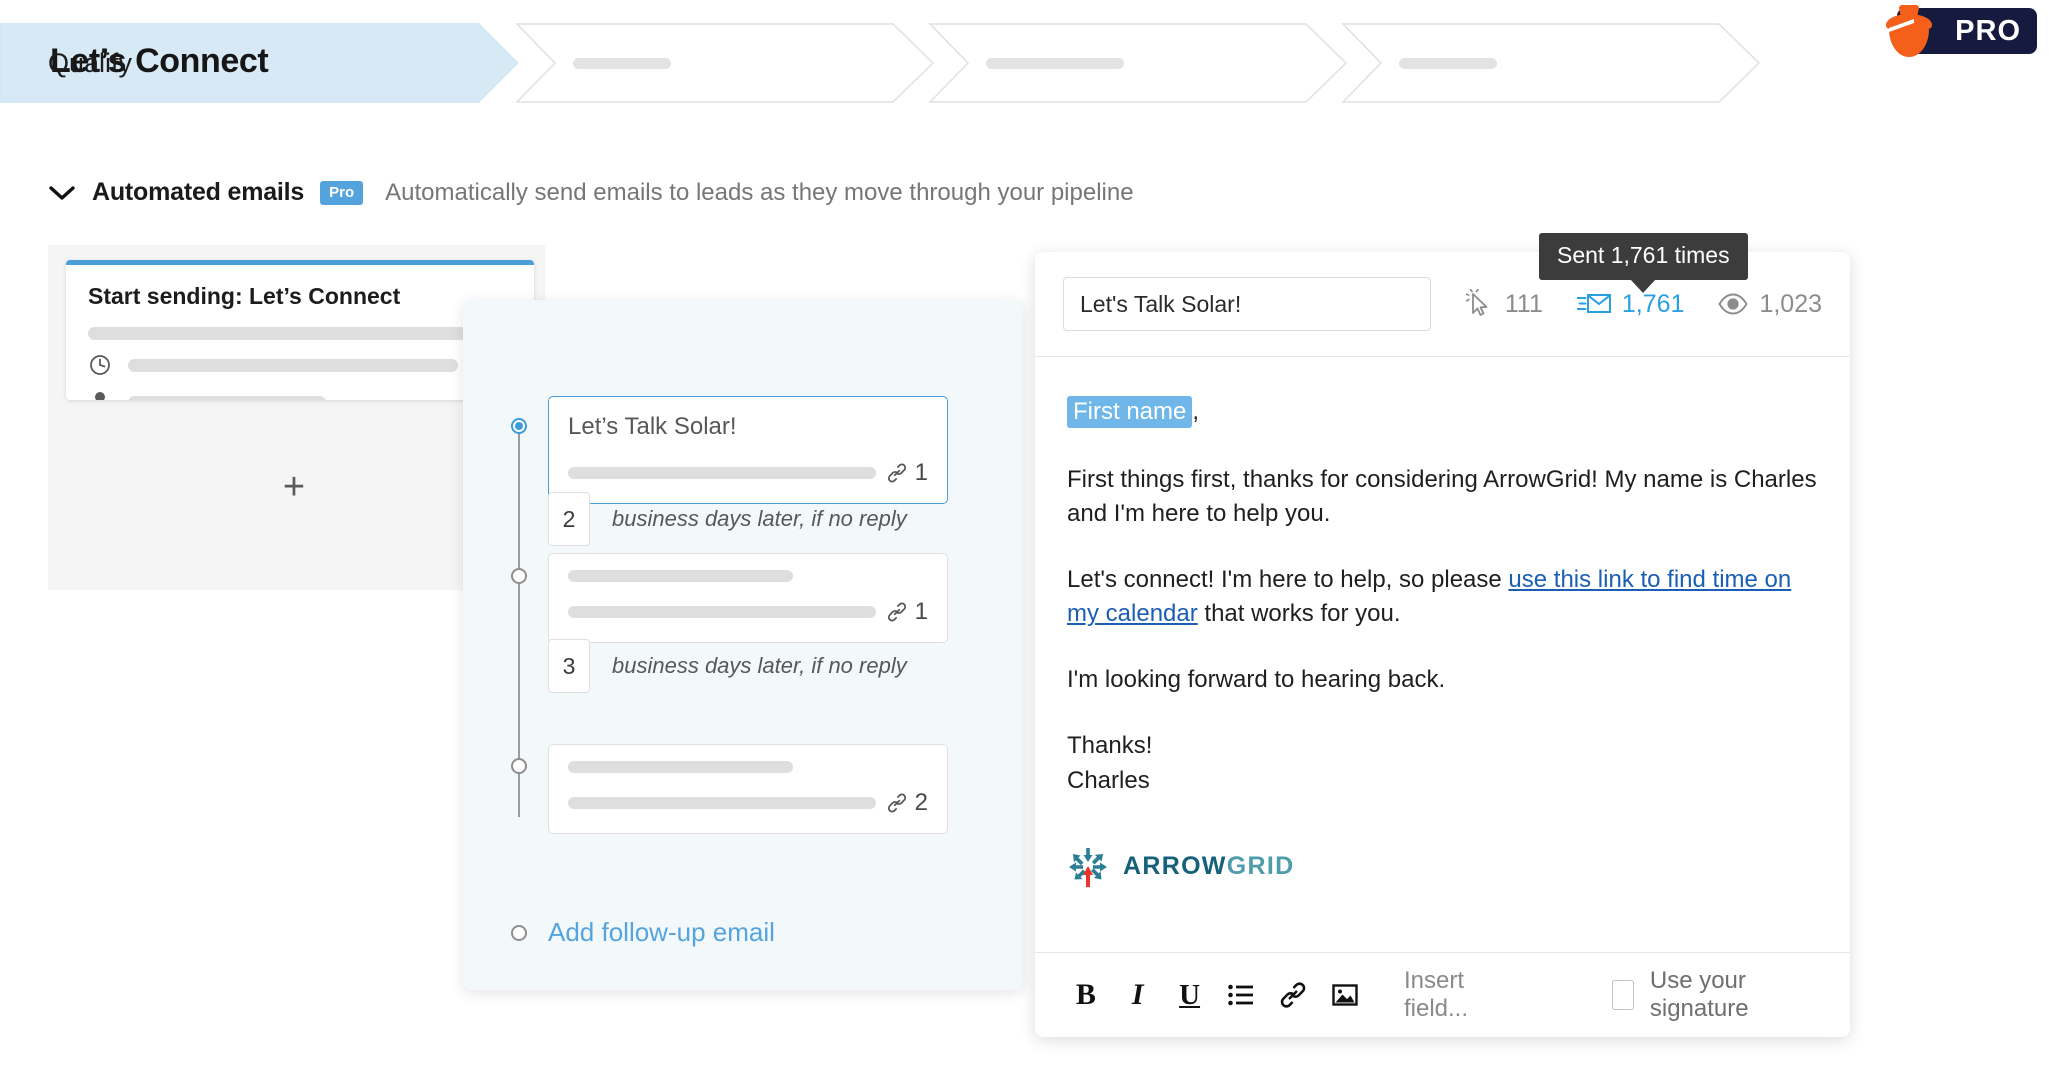  I want to click on signature-checkbox, so click(1623, 995).